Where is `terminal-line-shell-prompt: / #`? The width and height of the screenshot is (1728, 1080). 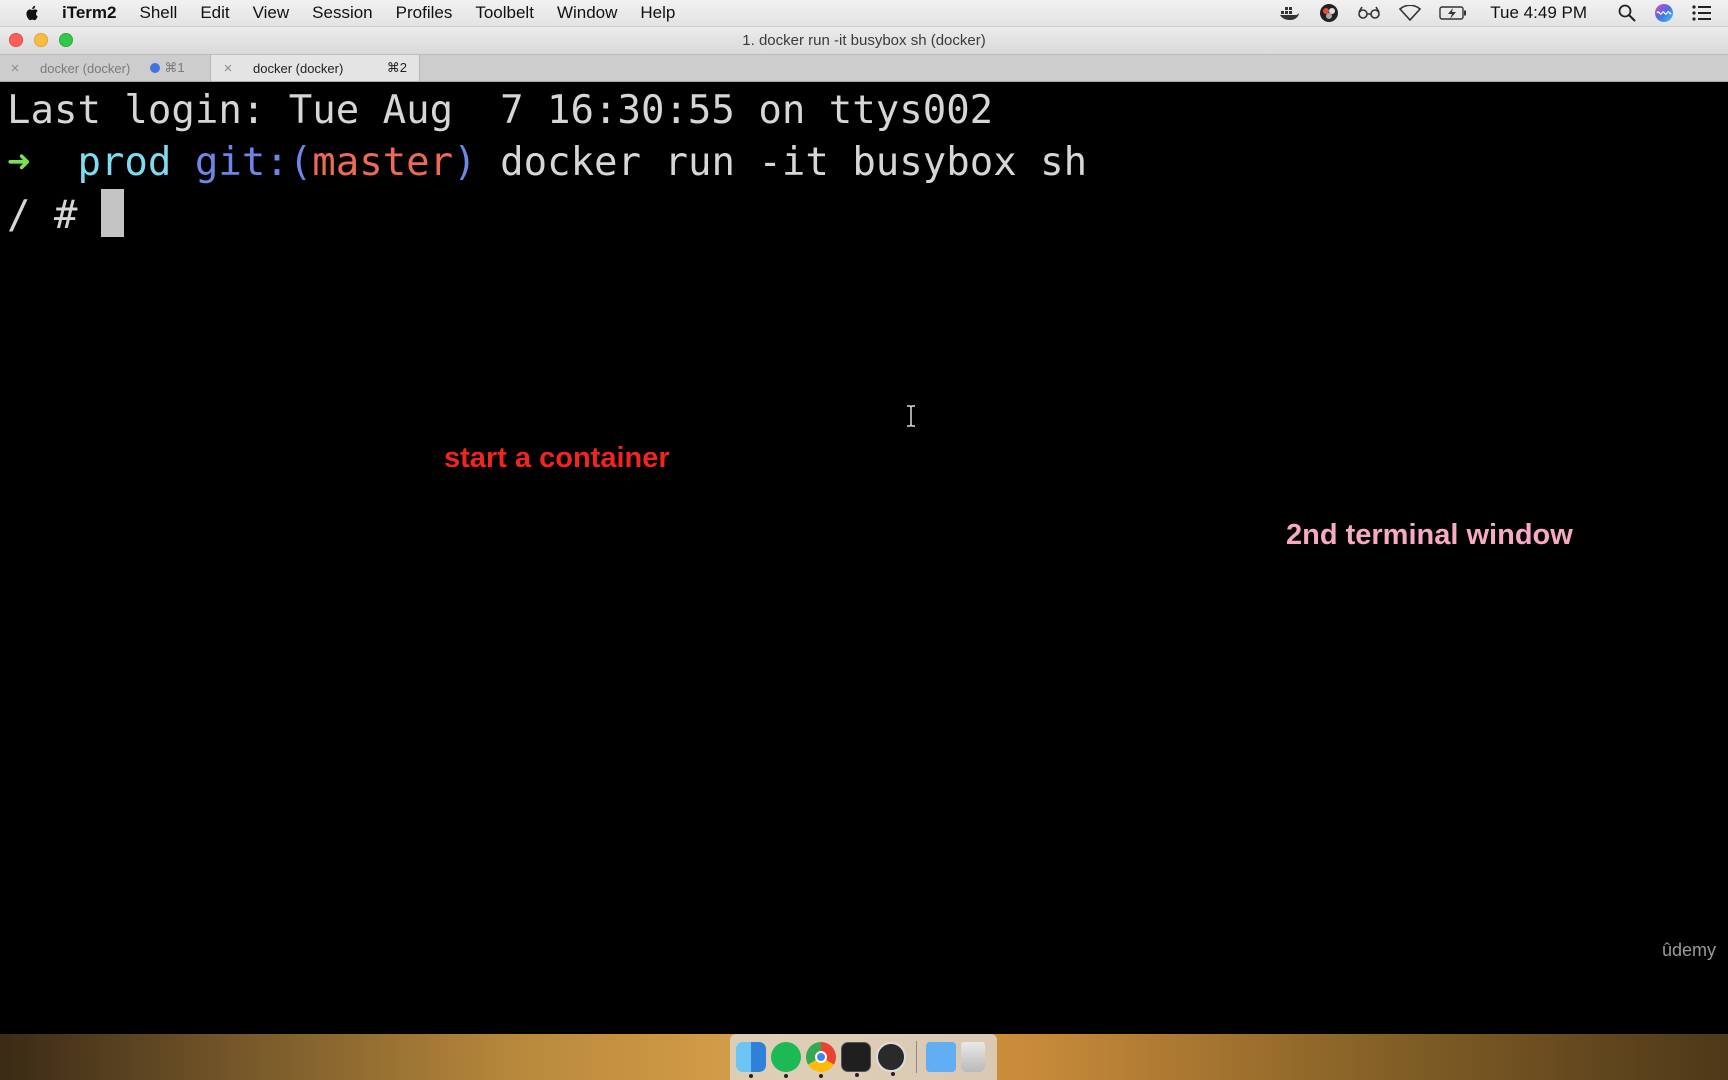
terminal-line-shell-prompt: / # is located at coordinates (65, 215).